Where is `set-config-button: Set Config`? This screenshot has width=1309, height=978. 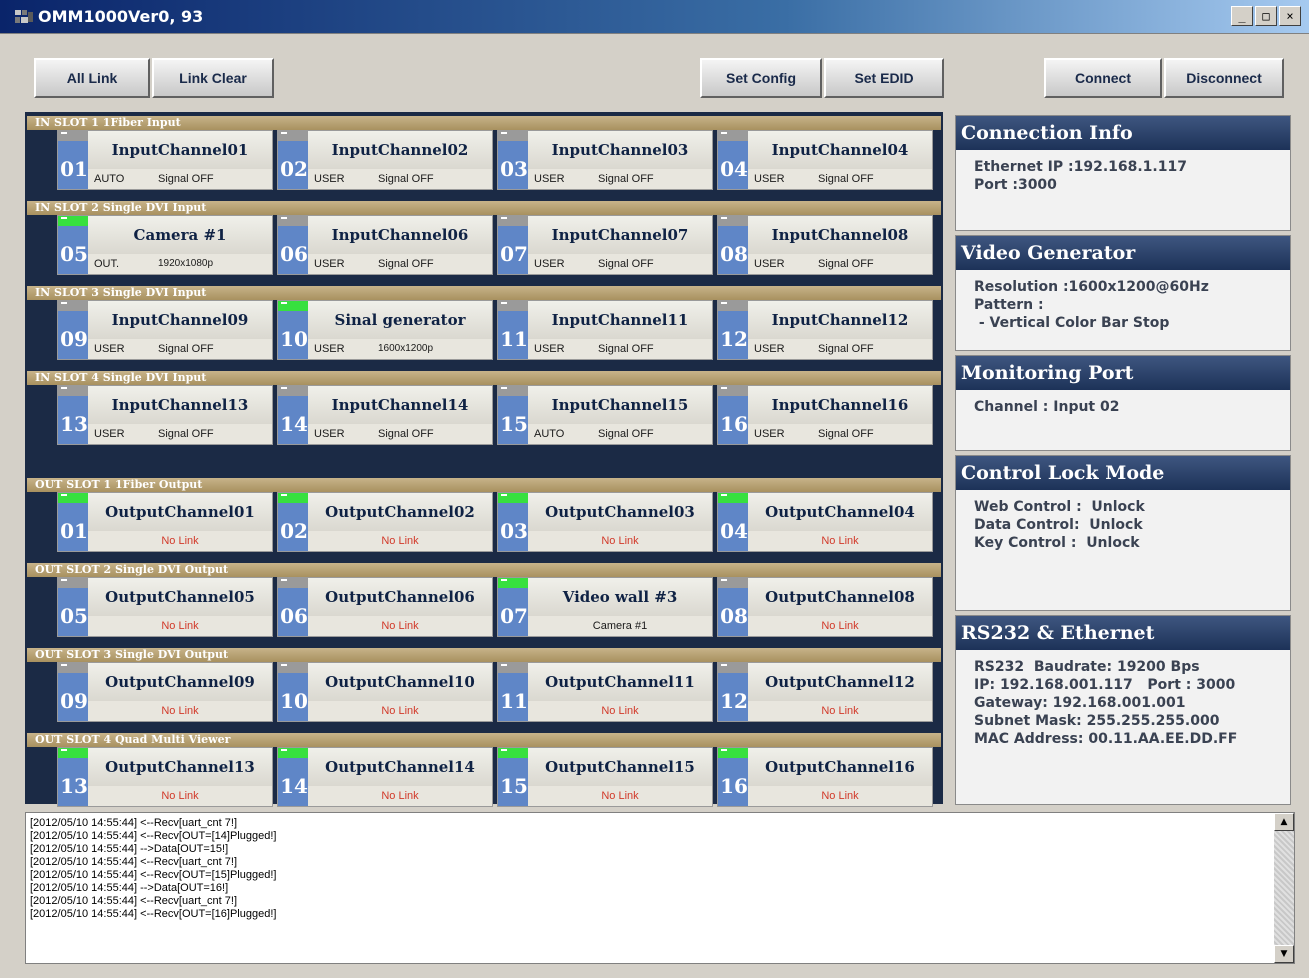 set-config-button: Set Config is located at coordinates (761, 78).